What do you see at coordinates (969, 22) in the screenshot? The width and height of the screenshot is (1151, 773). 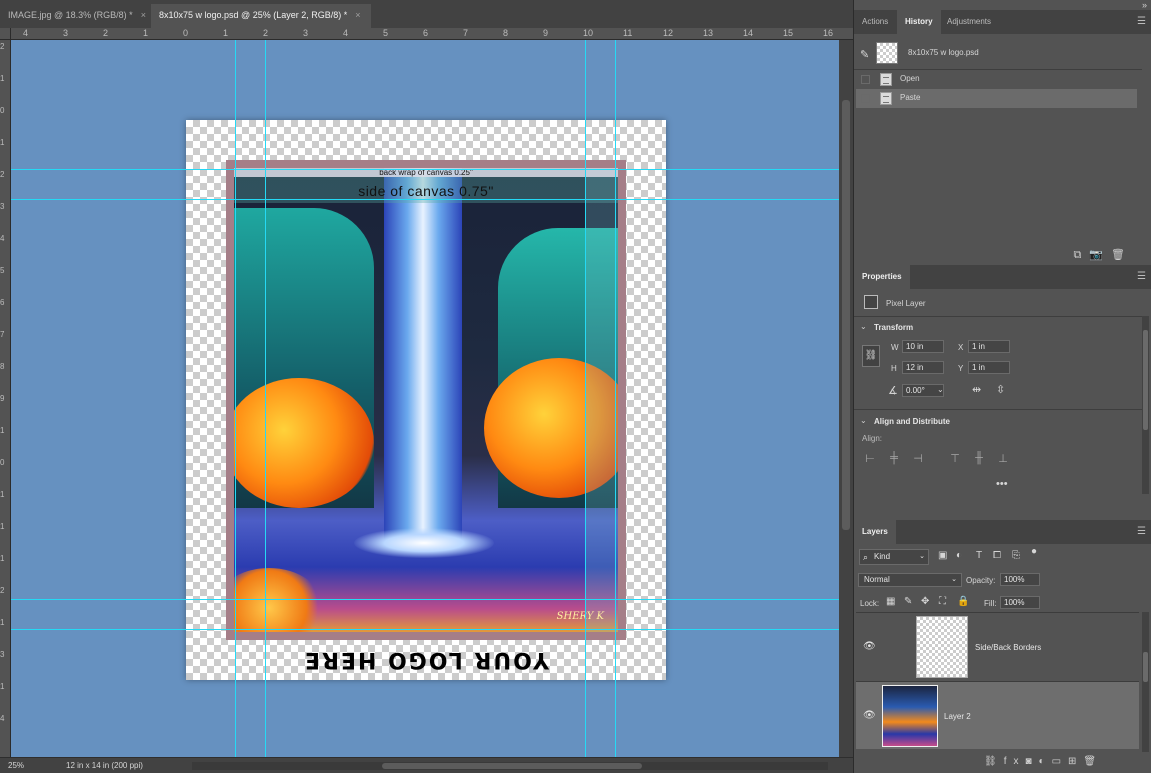 I see `tab-adjustments: Adjustments` at bounding box center [969, 22].